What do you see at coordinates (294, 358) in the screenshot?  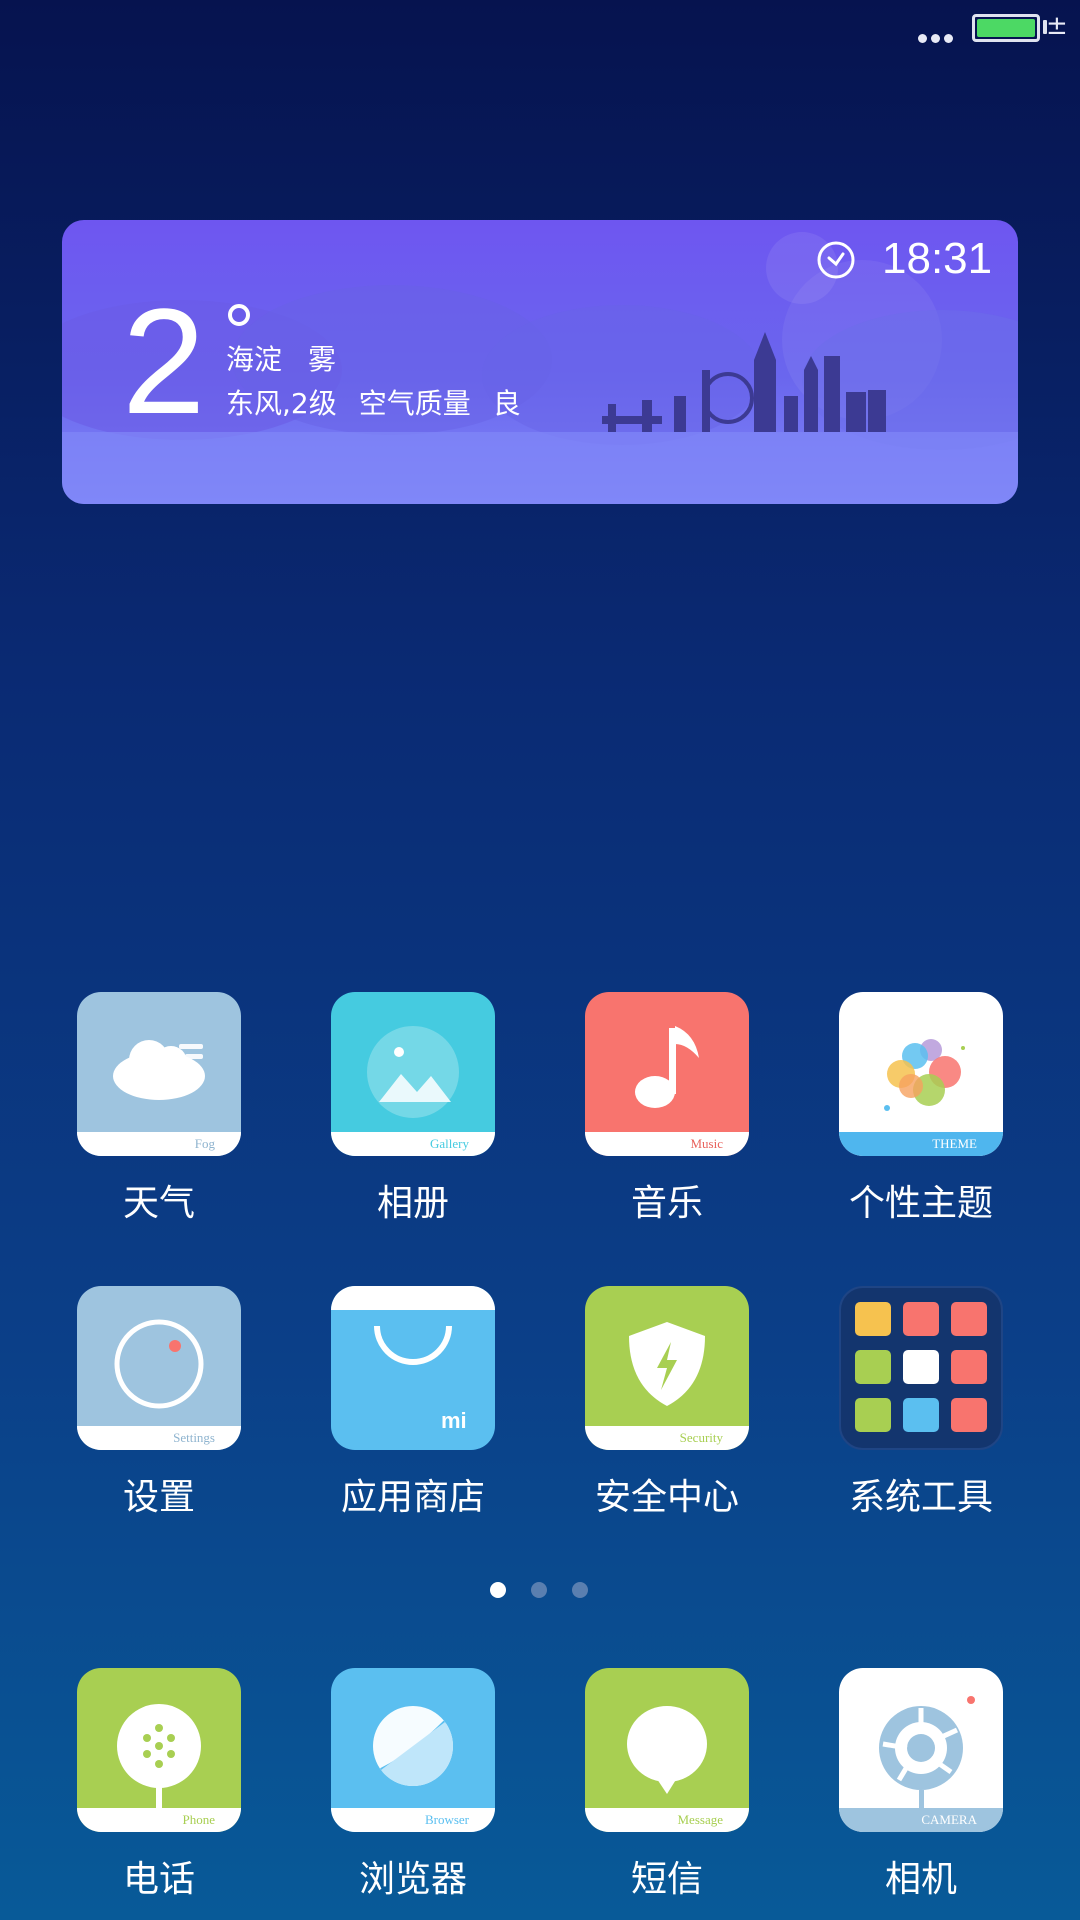 I see `location-row: 海淀雾` at bounding box center [294, 358].